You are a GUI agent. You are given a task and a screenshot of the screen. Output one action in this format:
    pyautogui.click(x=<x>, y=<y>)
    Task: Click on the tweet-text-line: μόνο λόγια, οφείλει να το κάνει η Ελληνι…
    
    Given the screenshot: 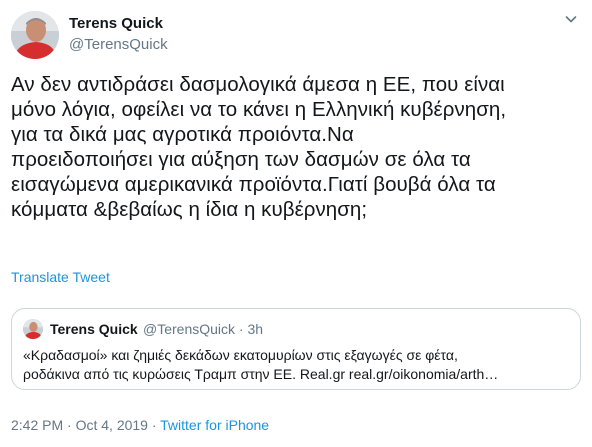 What is the action you would take?
    pyautogui.click(x=259, y=109)
    